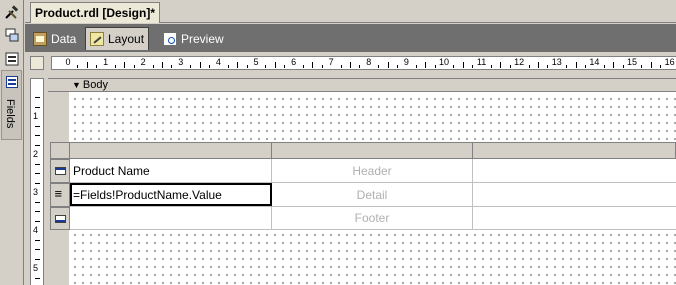 The height and width of the screenshot is (285, 676). Describe the element at coordinates (350, 38) in the screenshot. I see `designer-subtabs: Data Layout Preview` at that location.